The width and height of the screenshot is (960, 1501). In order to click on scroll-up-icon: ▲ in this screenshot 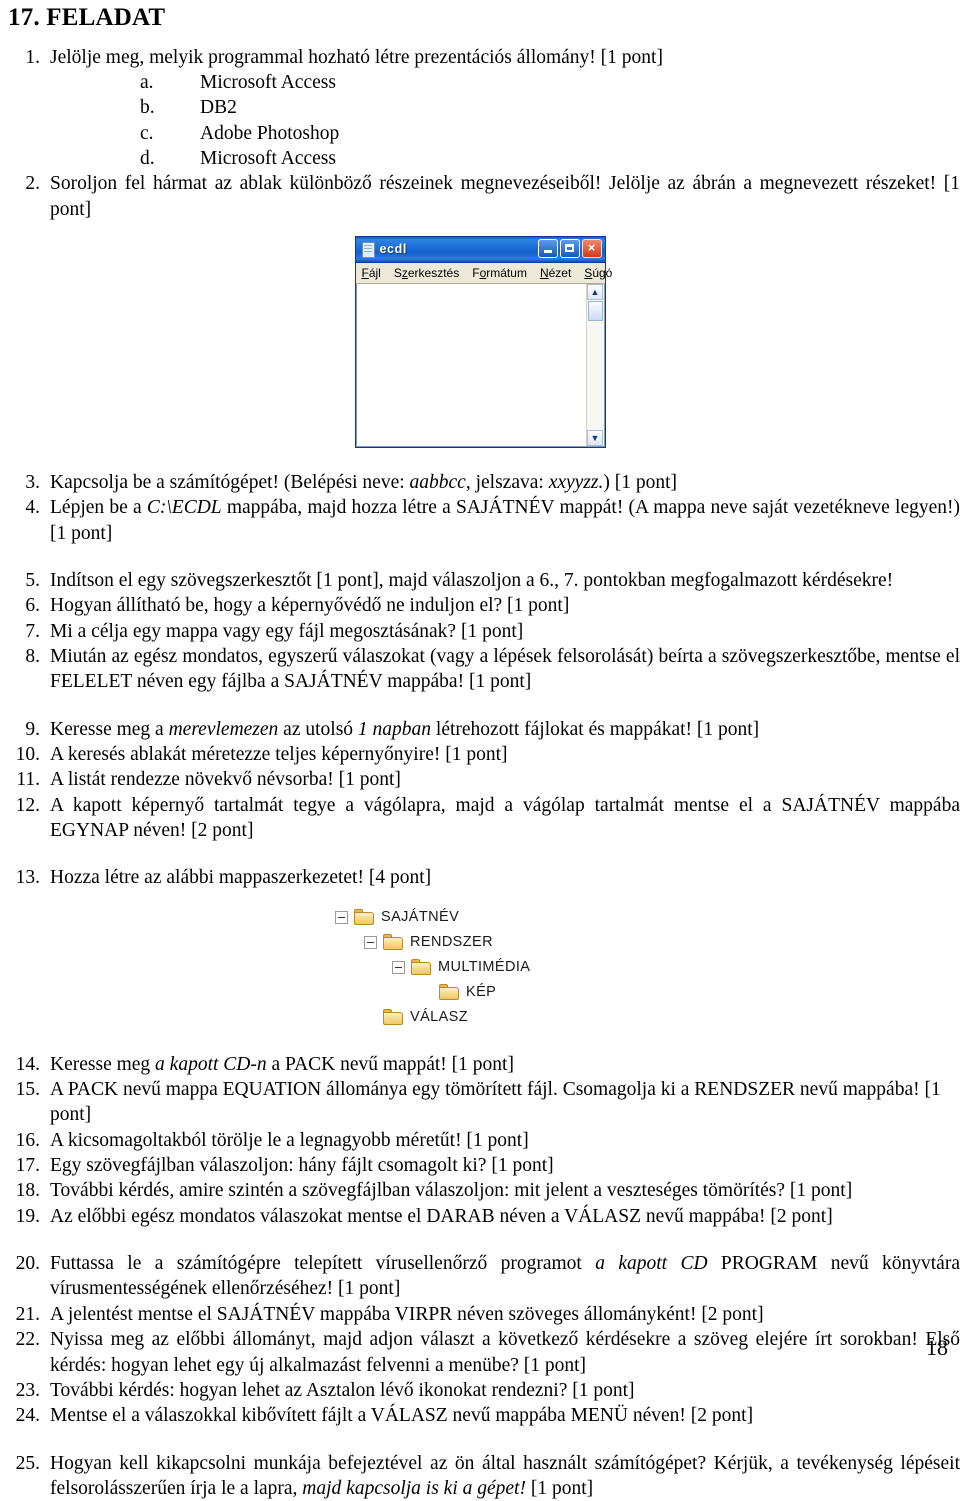, I will do `click(595, 291)`.